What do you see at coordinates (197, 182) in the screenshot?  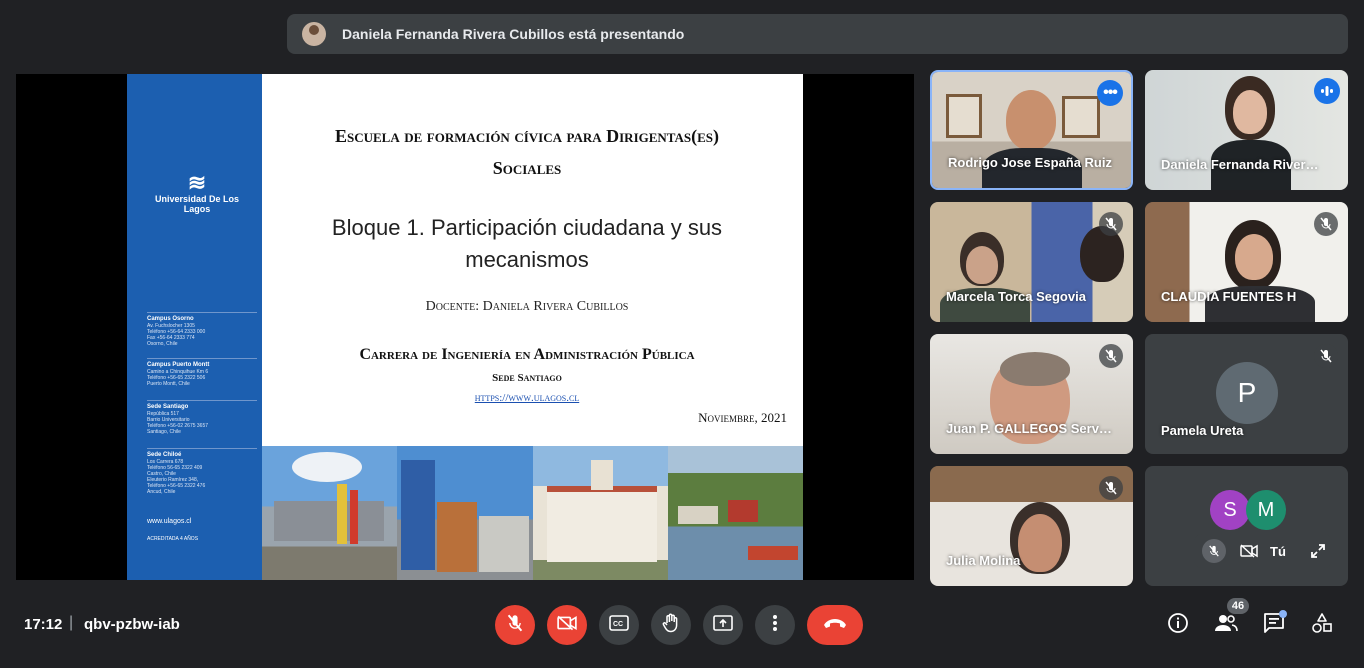 I see `university-logo-icon: ≋` at bounding box center [197, 182].